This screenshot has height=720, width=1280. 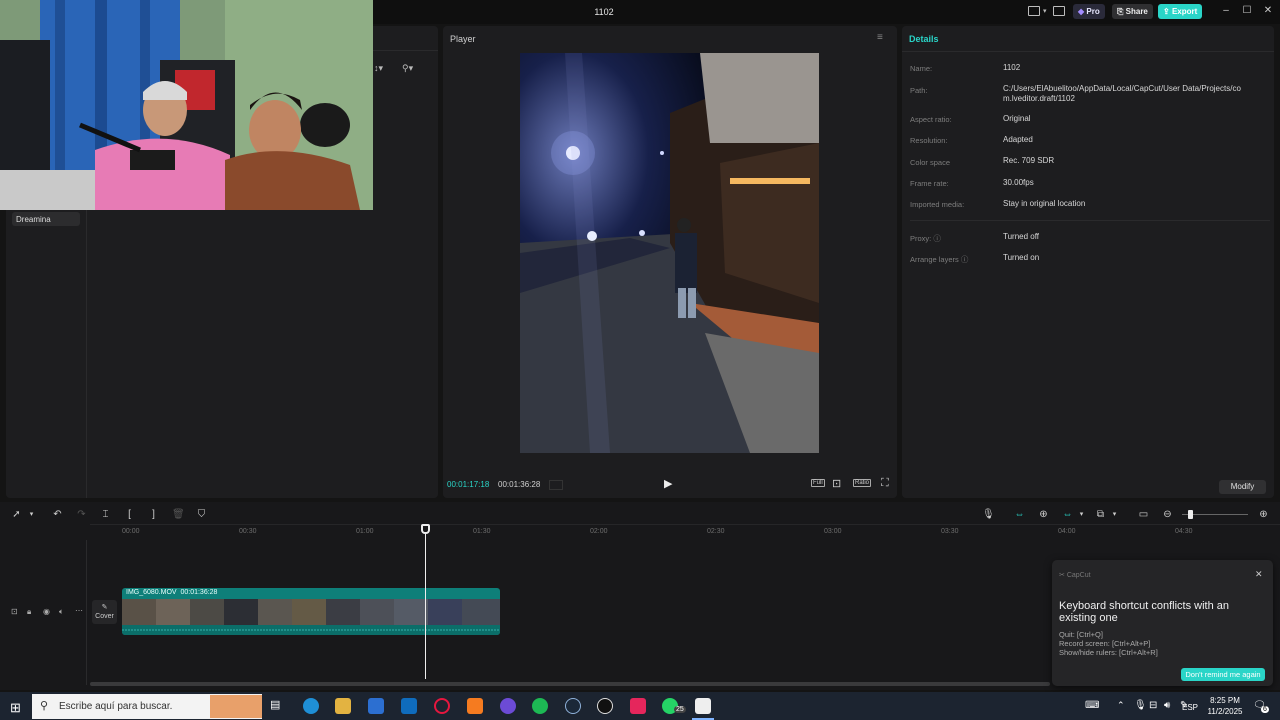 What do you see at coordinates (425, 529) in the screenshot?
I see `playhead-handle` at bounding box center [425, 529].